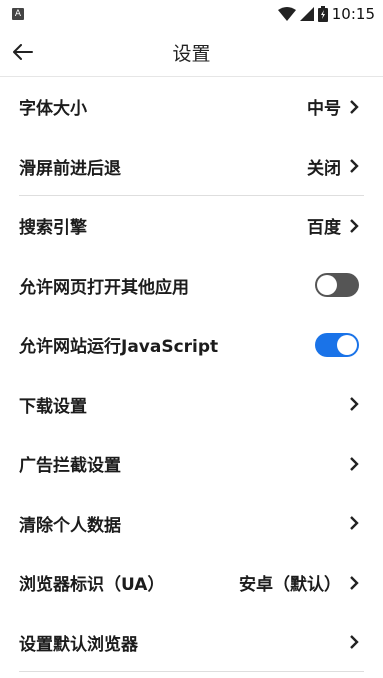 The width and height of the screenshot is (383, 678). Describe the element at coordinates (70, 466) in the screenshot. I see `setting-label: 广告拦截设置` at that location.